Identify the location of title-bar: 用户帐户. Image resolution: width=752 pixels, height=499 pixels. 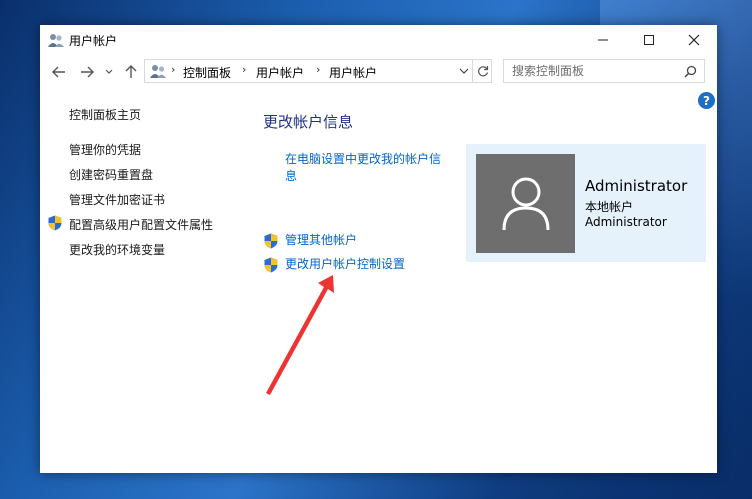
(378, 40).